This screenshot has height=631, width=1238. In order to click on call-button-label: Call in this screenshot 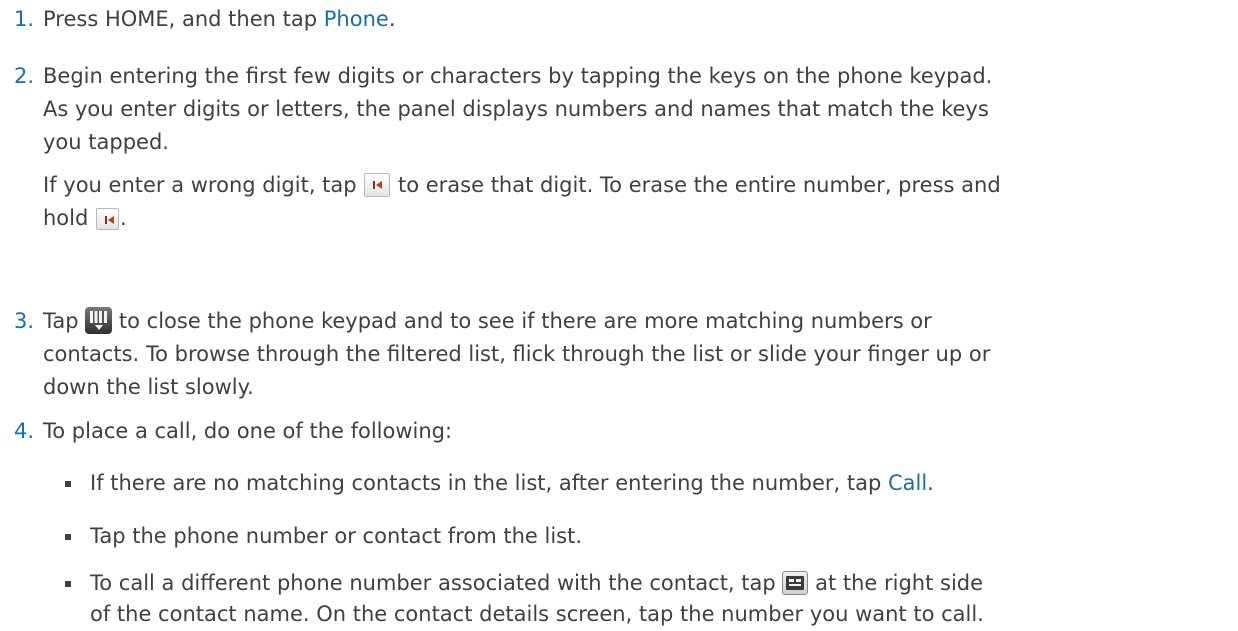, I will do `click(907, 483)`.